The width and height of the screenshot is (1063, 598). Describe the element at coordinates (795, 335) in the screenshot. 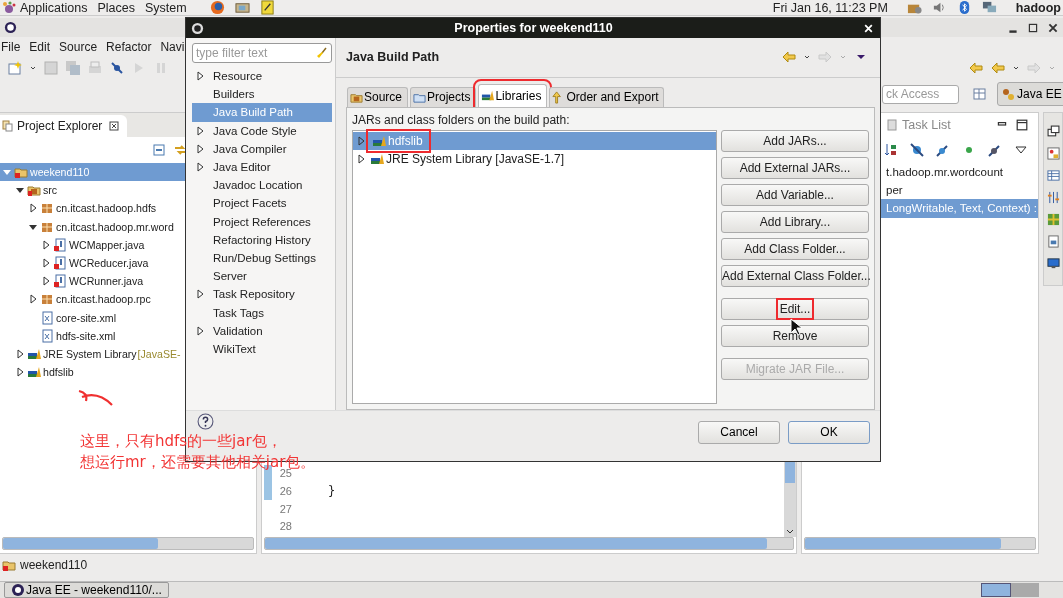

I see `action-button: Remove` at that location.